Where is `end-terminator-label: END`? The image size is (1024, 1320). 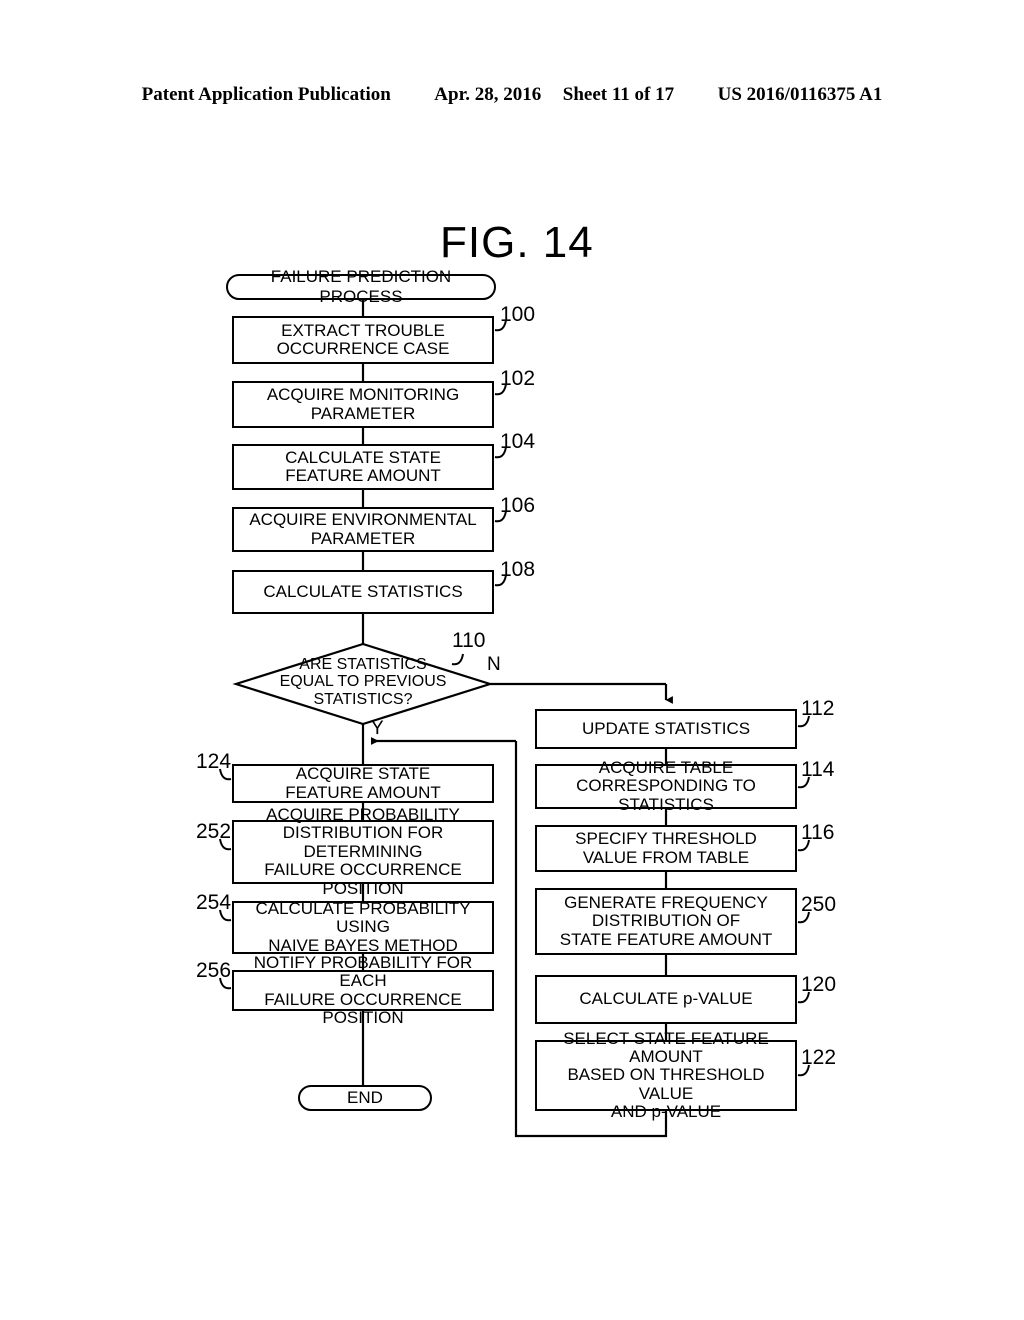
end-terminator-label: END is located at coordinates (365, 1097).